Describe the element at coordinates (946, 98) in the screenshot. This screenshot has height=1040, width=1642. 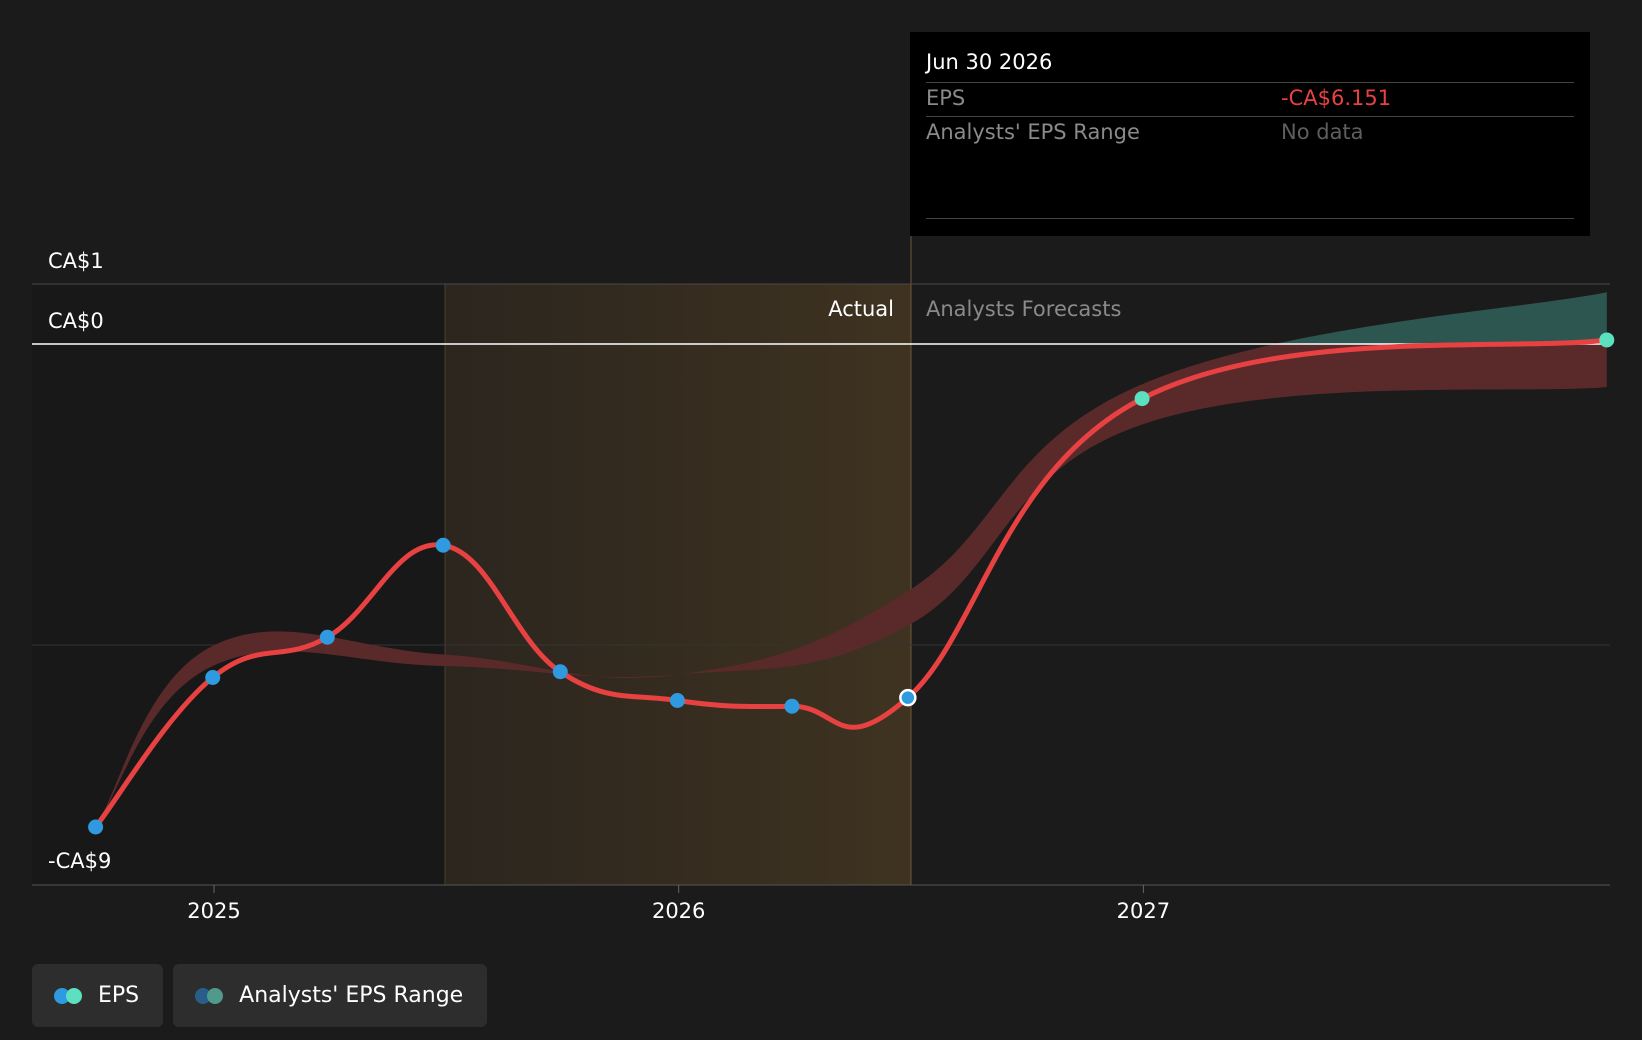
I see `tooltip-eps-label: EPS` at that location.